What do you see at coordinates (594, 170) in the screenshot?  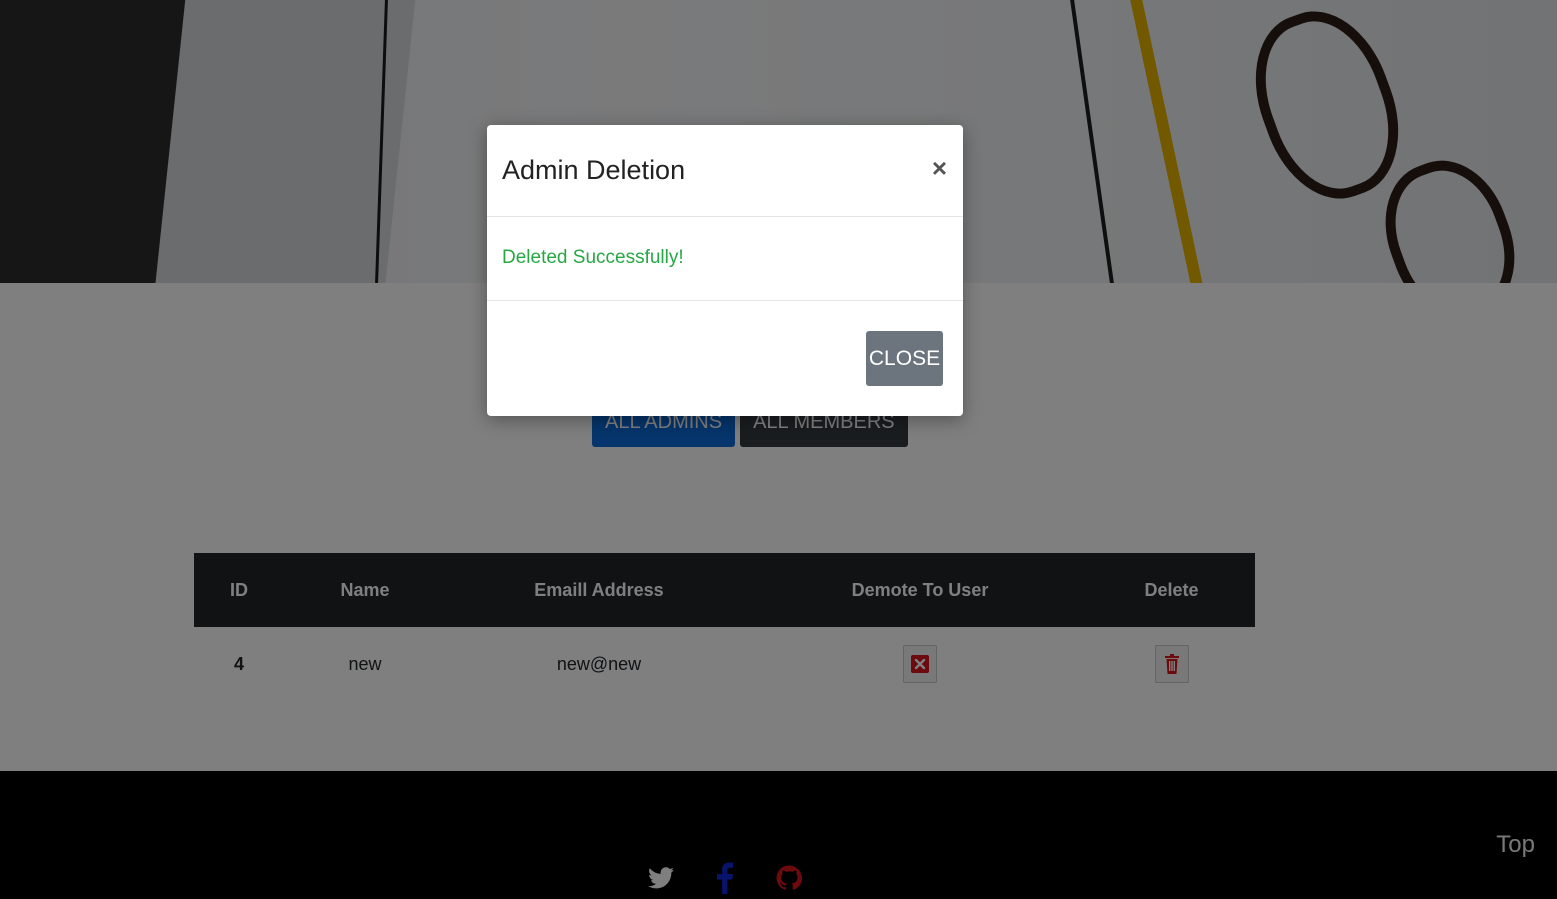 I see `modal-title: Admin Deletion` at bounding box center [594, 170].